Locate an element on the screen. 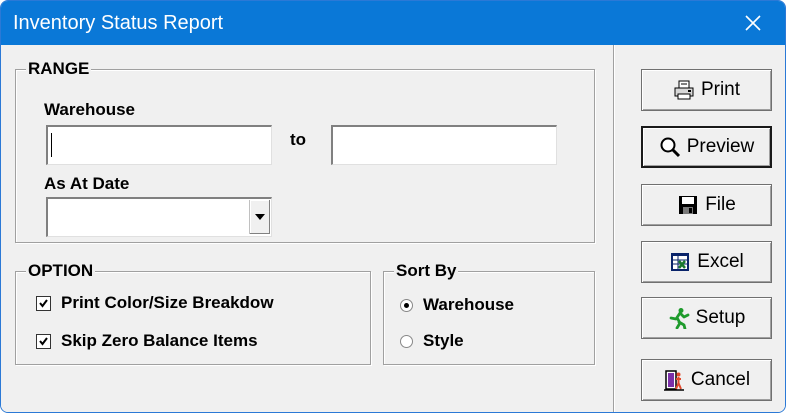 The height and width of the screenshot is (413, 786). excel-label: Excel is located at coordinates (720, 261).